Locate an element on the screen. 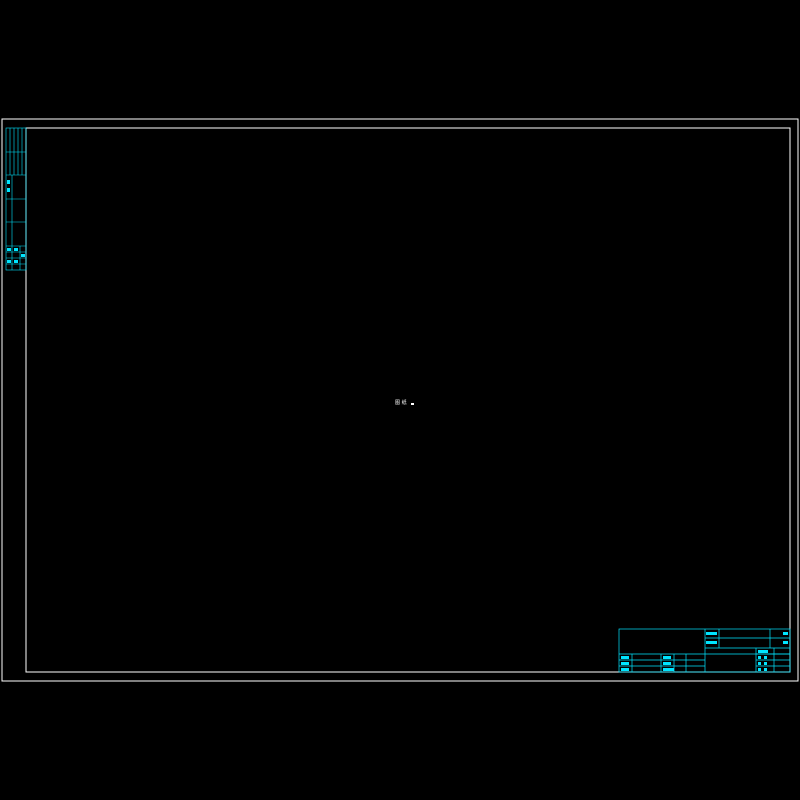 The width and height of the screenshot is (800, 800). center-note: 图 纸 is located at coordinates (401, 402).